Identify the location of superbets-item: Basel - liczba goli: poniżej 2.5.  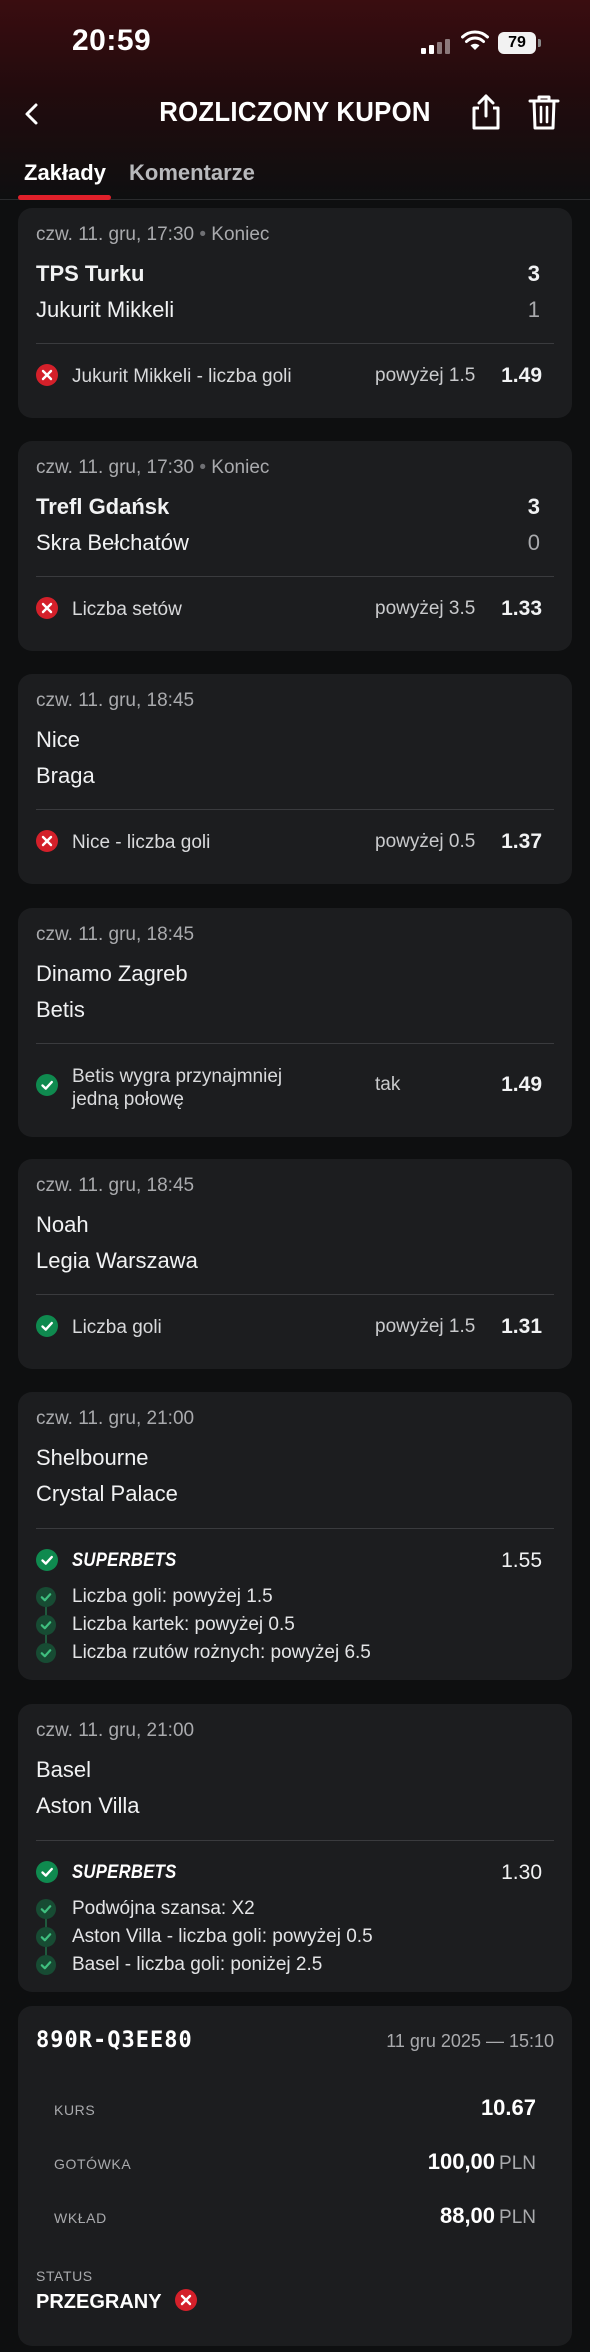
(197, 1964).